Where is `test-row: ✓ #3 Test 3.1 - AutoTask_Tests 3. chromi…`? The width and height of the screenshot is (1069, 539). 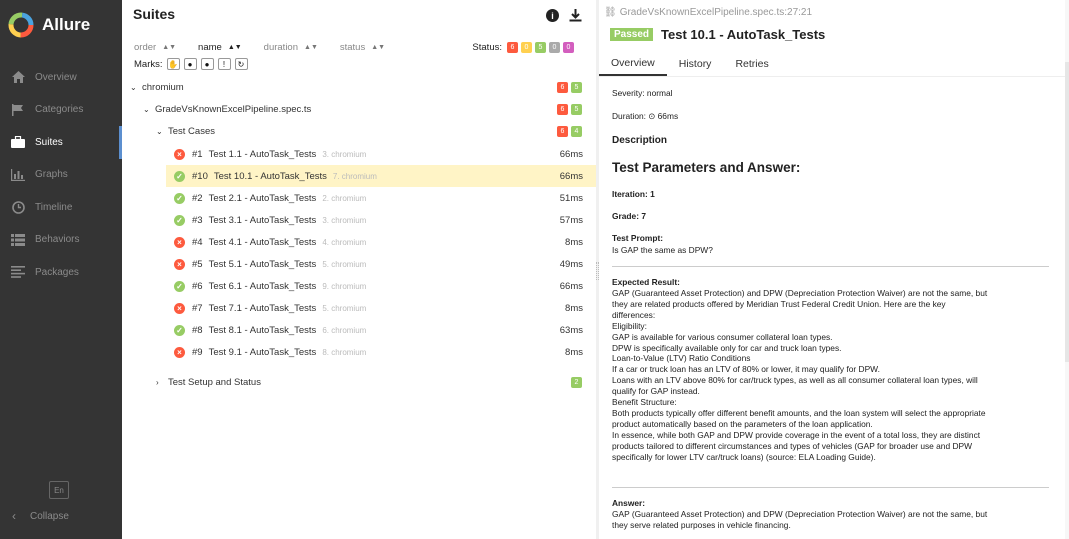 test-row: ✓ #3 Test 3.1 - AutoTask_Tests 3. chromi… is located at coordinates (381, 220).